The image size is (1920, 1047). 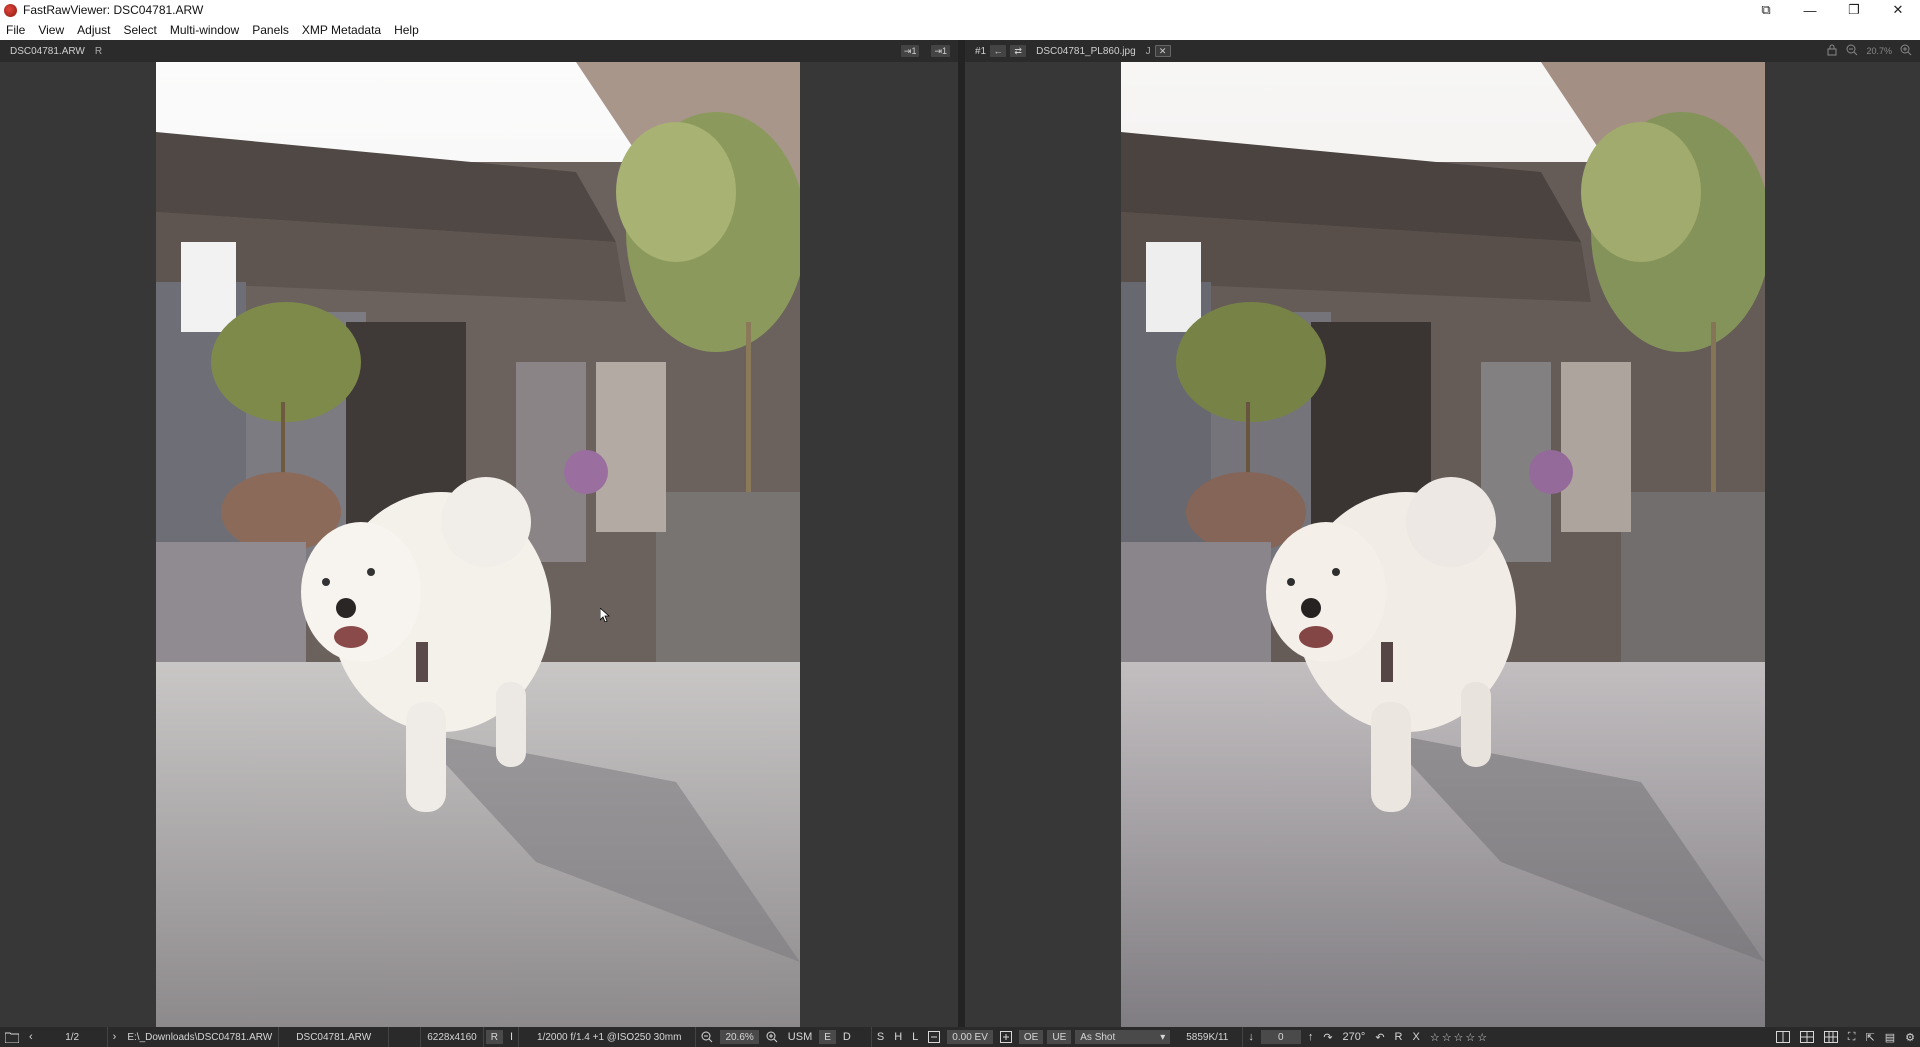 What do you see at coordinates (479, 51) in the screenshot?
I see `left-pane-header: DSC04781.ARW R ⇥1 ⇥1` at bounding box center [479, 51].